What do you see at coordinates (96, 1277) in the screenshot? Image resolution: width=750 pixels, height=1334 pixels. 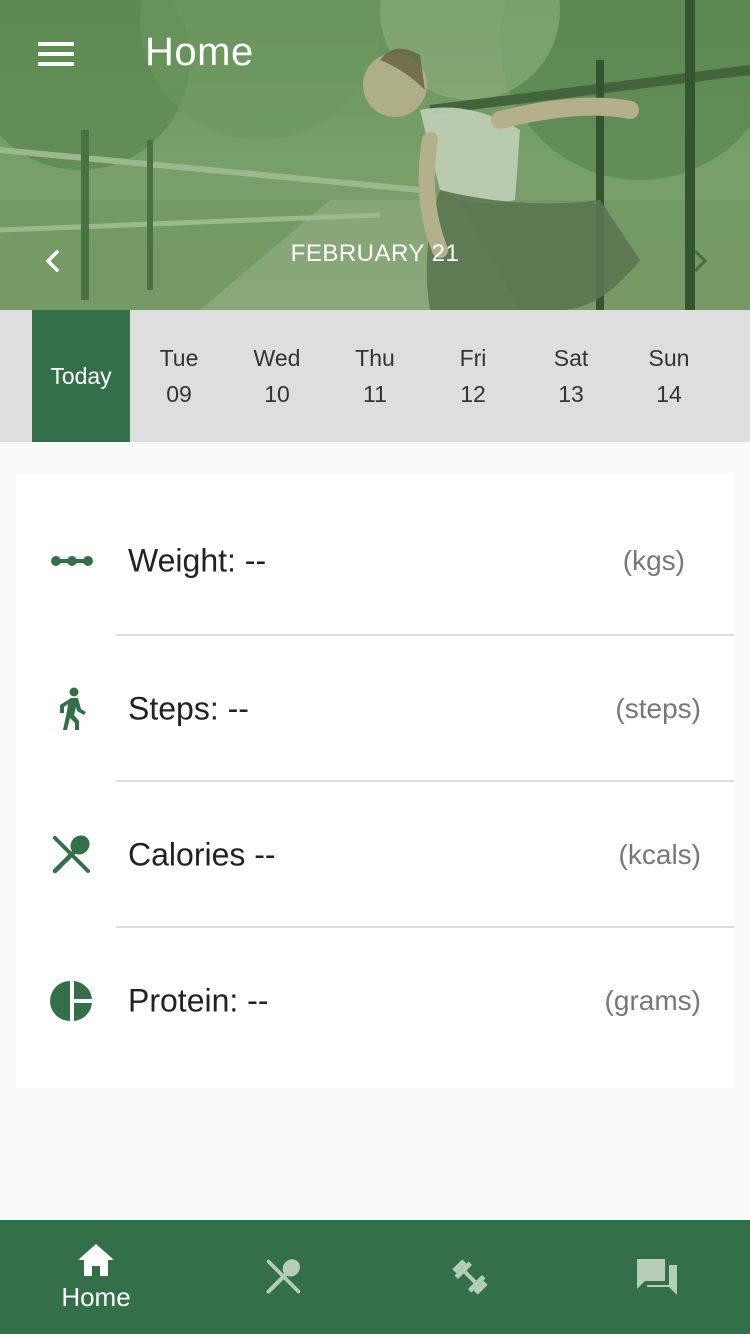 I see `nav-home: Home` at bounding box center [96, 1277].